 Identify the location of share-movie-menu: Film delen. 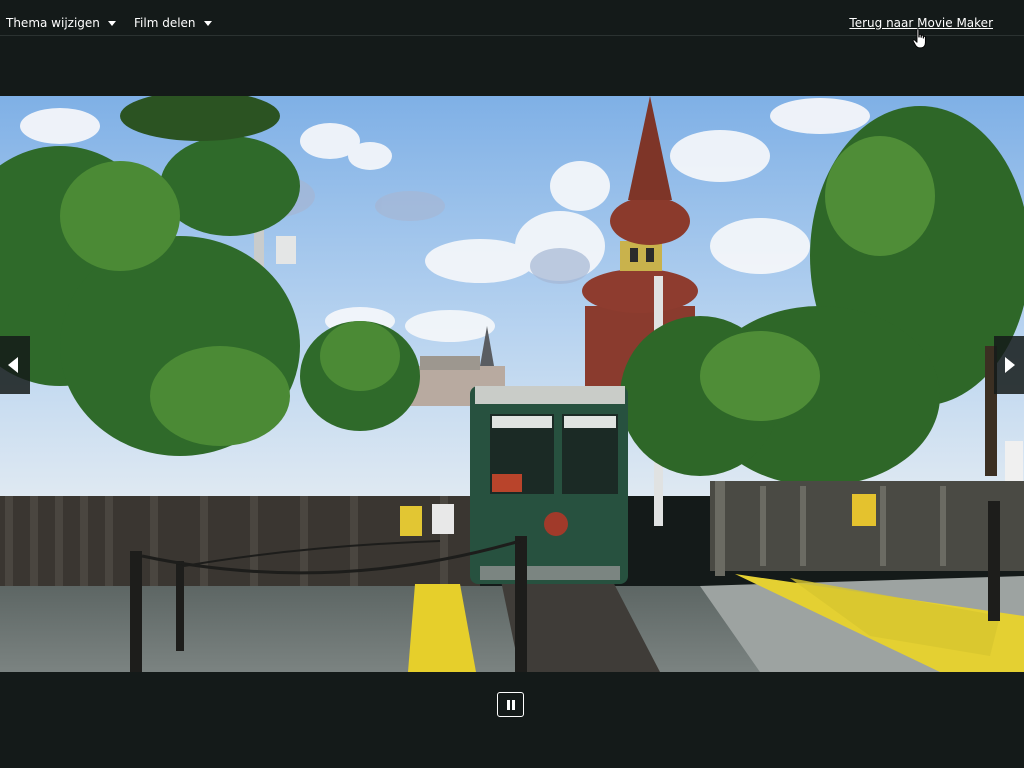
(173, 23).